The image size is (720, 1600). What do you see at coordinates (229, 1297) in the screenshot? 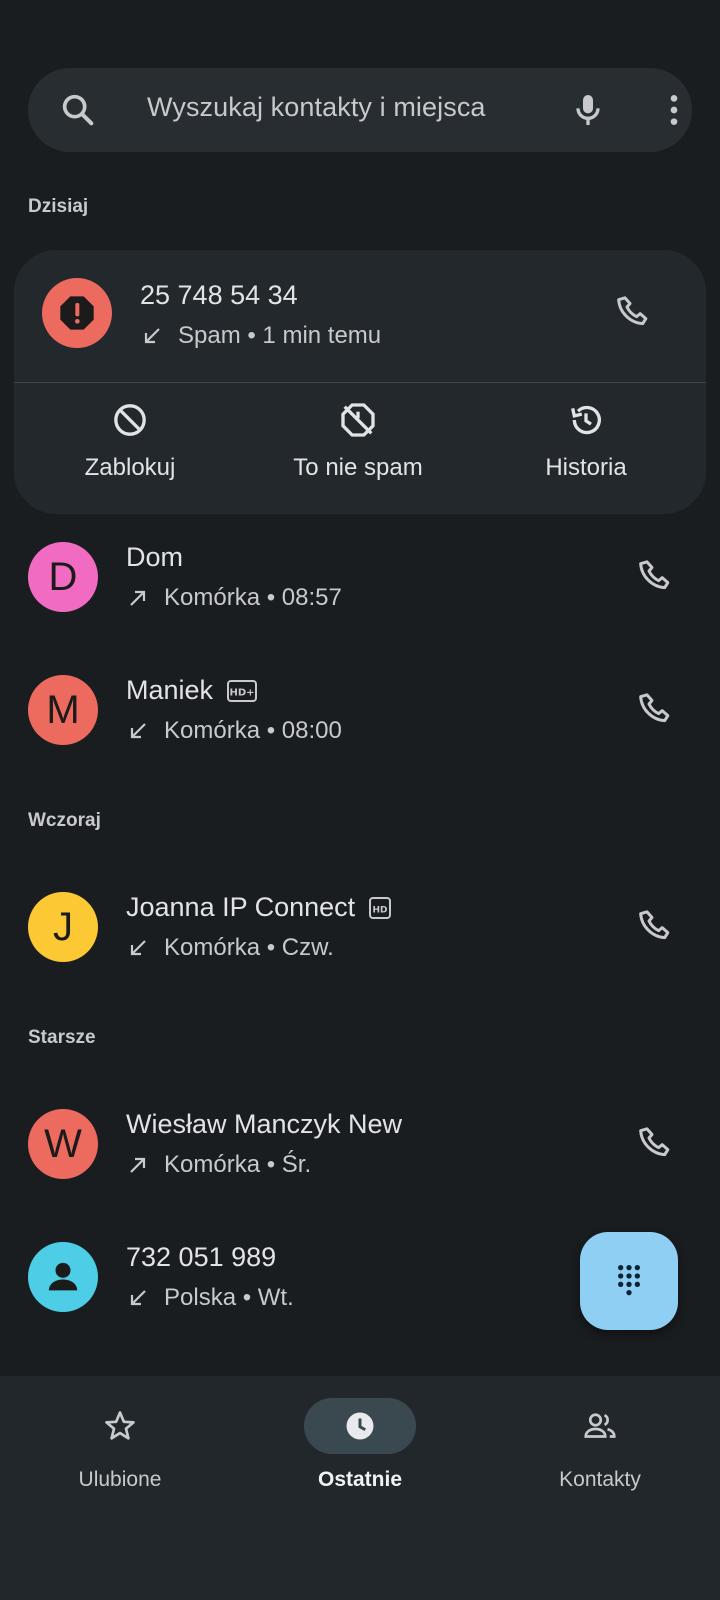
I see `call-subtitle: Polska • Wt.` at bounding box center [229, 1297].